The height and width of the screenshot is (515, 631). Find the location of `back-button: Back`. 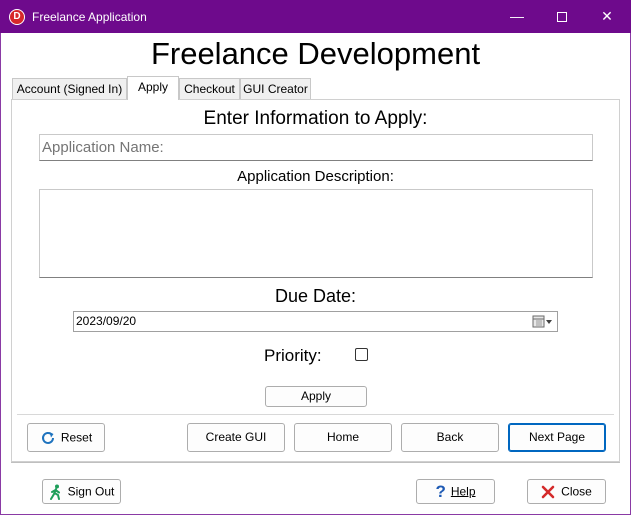

back-button: Back is located at coordinates (450, 437).